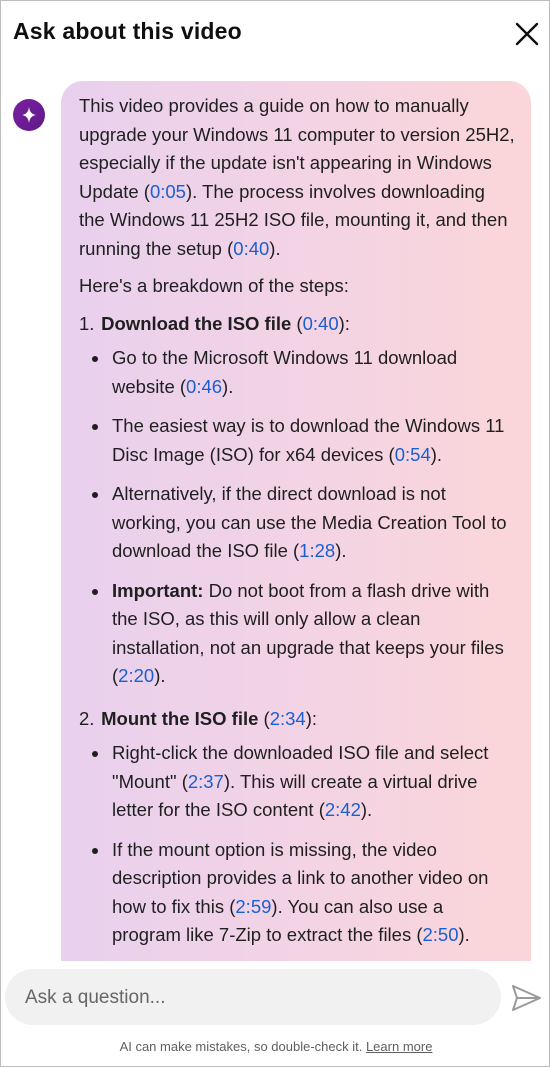  What do you see at coordinates (526, 998) in the screenshot?
I see `send-icon` at bounding box center [526, 998].